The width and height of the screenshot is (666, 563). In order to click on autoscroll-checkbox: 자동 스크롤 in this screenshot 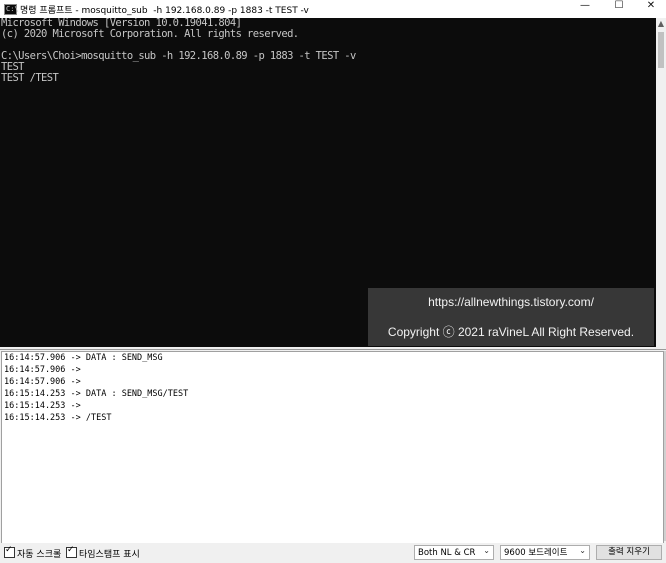, I will do `click(33, 552)`.